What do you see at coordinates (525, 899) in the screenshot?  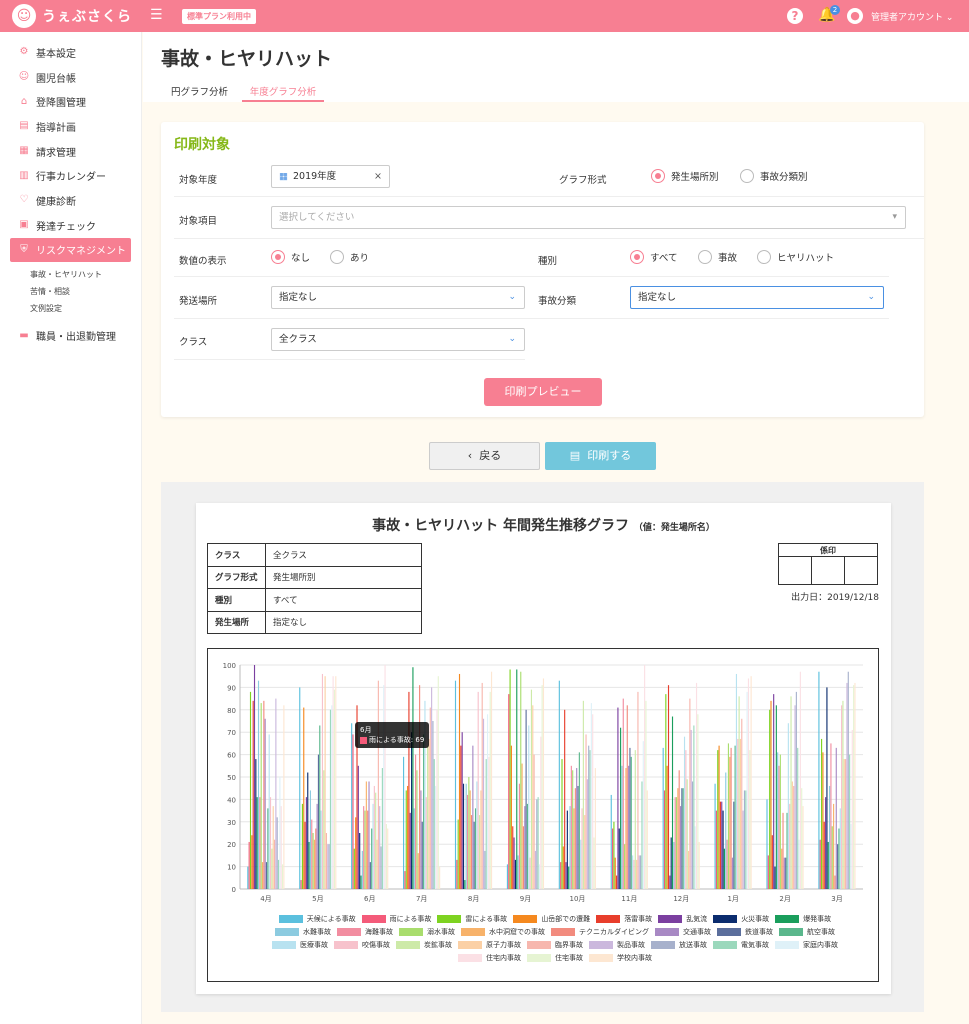 I see `x-tick-label: 9月` at bounding box center [525, 899].